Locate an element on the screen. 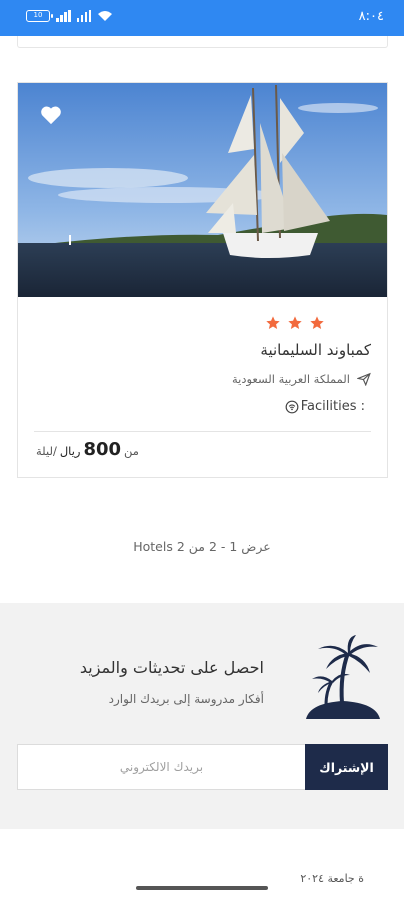 Image resolution: width=404 pixels, height=900 pixels. footer-text: ة جامعة ٢٠٢٤ is located at coordinates (332, 878).